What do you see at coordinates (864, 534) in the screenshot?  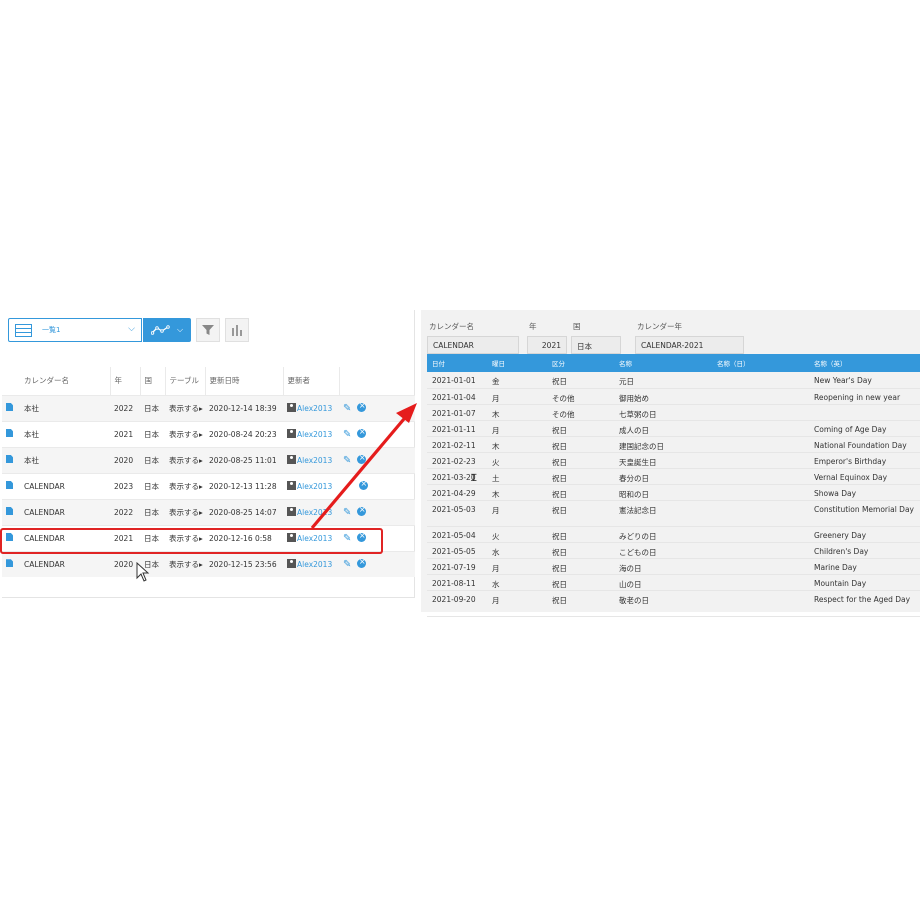 I see `cell-name-en: Greenery Day` at bounding box center [864, 534].